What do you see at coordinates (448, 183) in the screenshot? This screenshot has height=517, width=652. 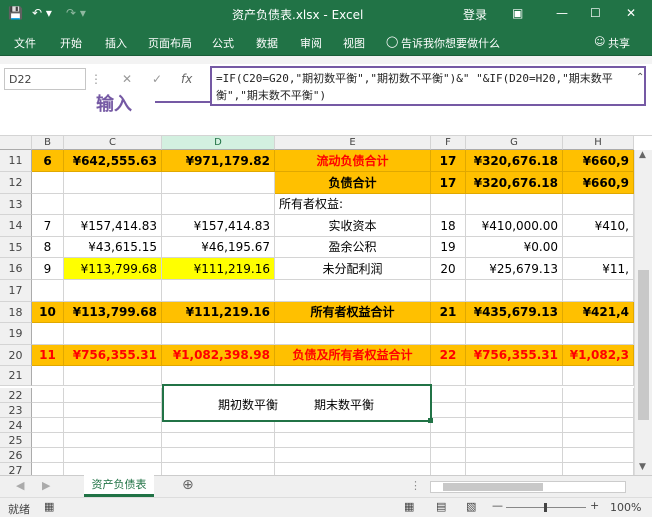 I see `grid-cell: 17` at bounding box center [448, 183].